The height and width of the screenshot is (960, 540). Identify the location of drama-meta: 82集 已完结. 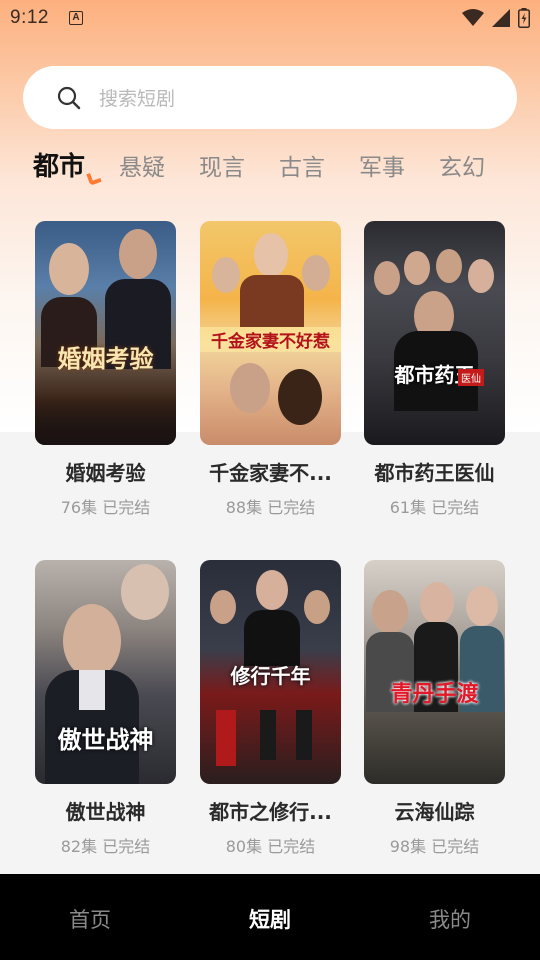
(105, 845).